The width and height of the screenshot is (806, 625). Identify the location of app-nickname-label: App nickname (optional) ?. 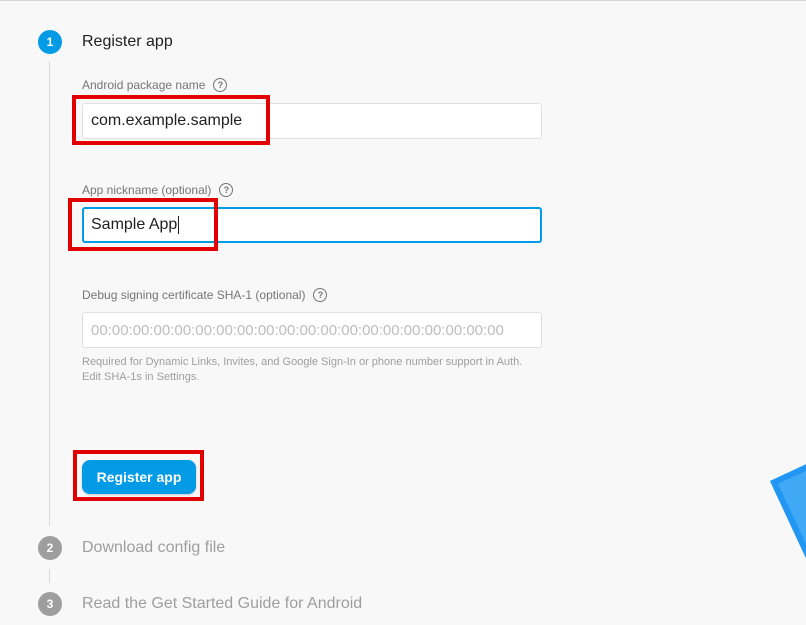
(158, 190).